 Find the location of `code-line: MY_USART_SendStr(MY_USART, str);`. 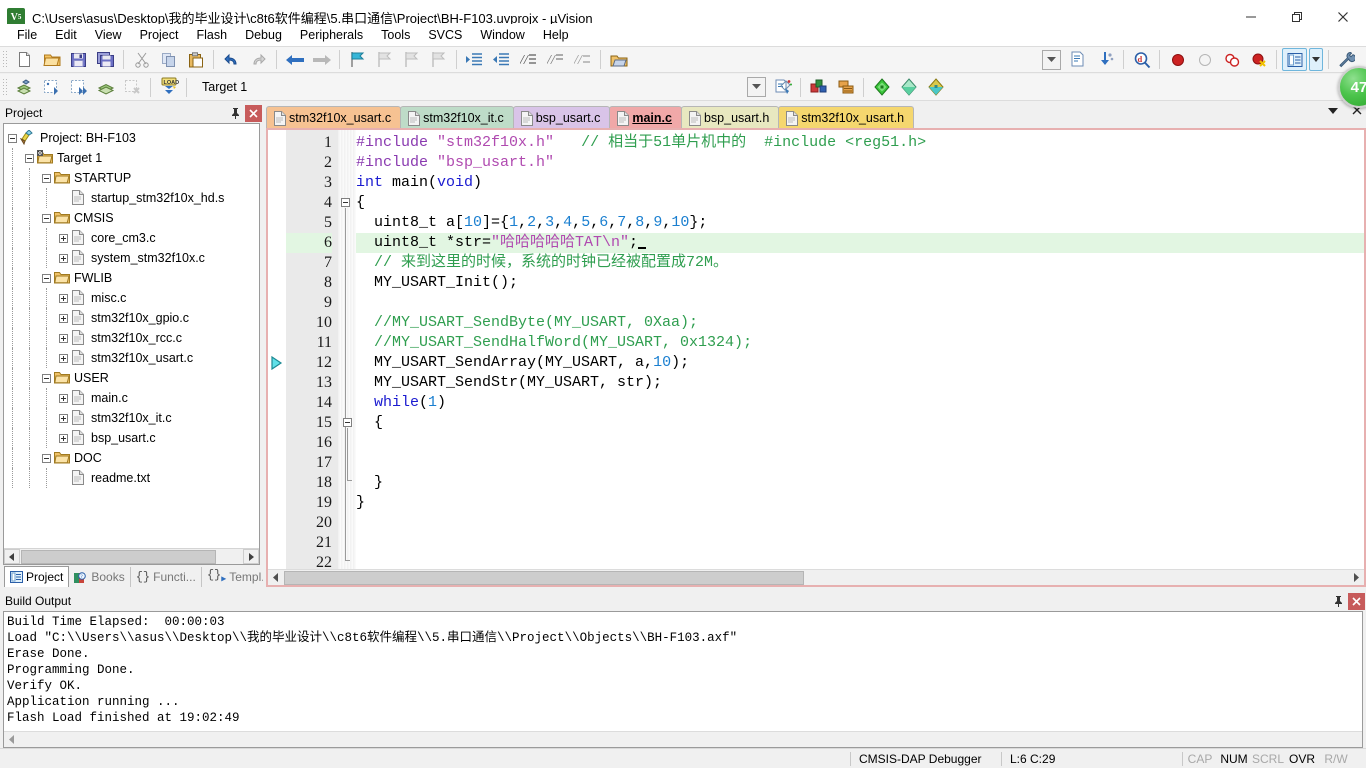

code-line: MY_USART_SendStr(MY_USART, str); is located at coordinates (860, 383).